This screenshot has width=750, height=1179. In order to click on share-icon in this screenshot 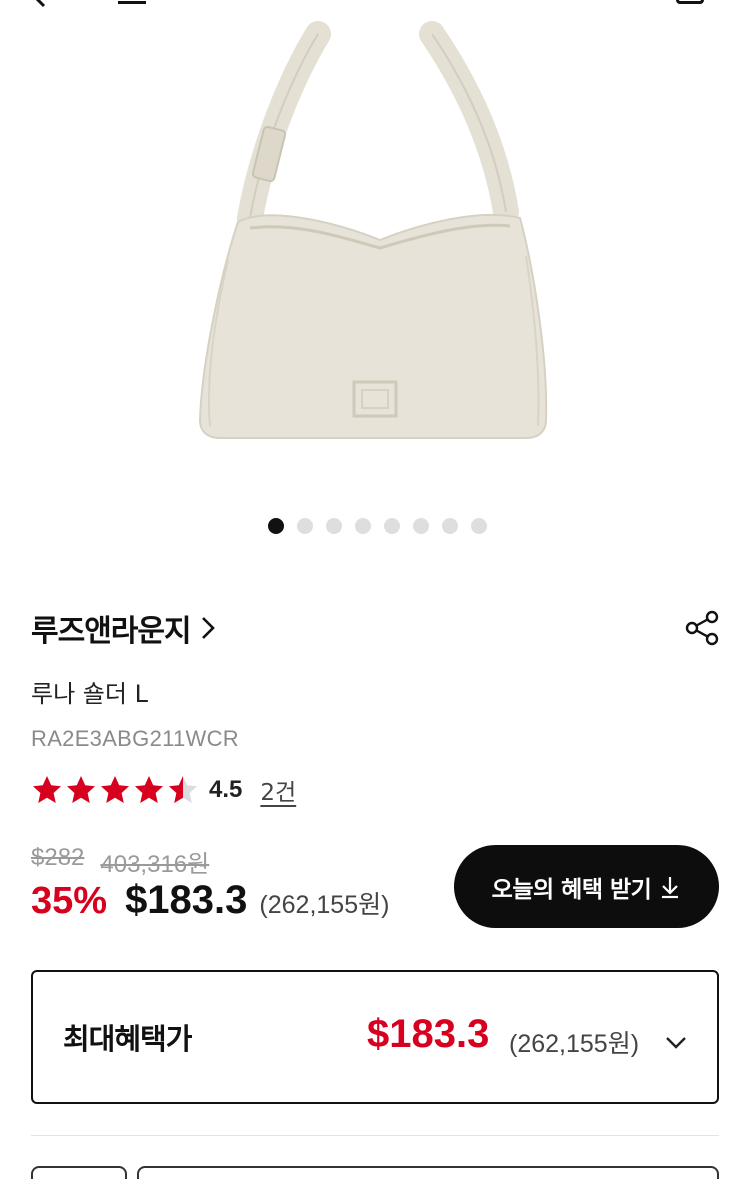, I will do `click(702, 628)`.